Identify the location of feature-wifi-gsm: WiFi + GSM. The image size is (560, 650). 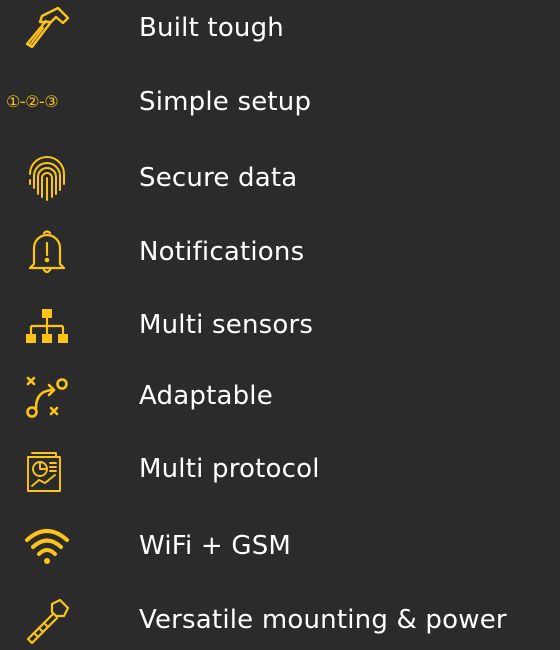
(280, 546).